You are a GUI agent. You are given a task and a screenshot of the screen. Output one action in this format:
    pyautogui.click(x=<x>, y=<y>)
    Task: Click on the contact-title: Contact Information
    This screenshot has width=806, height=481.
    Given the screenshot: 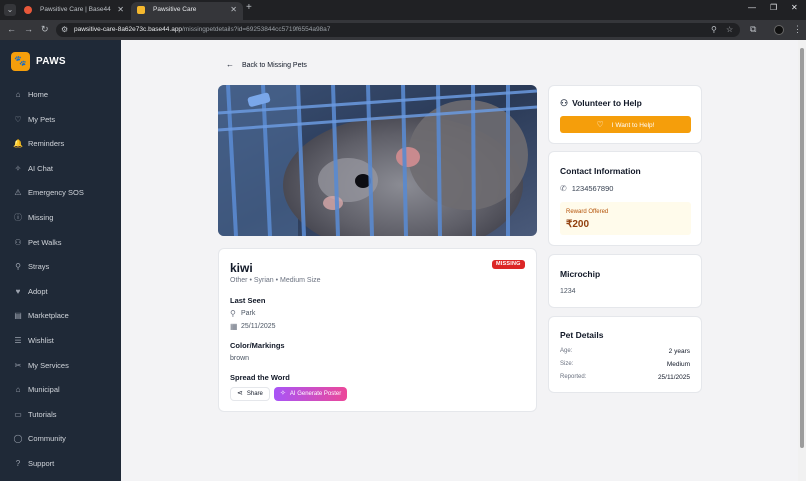 What is the action you would take?
    pyautogui.click(x=600, y=171)
    